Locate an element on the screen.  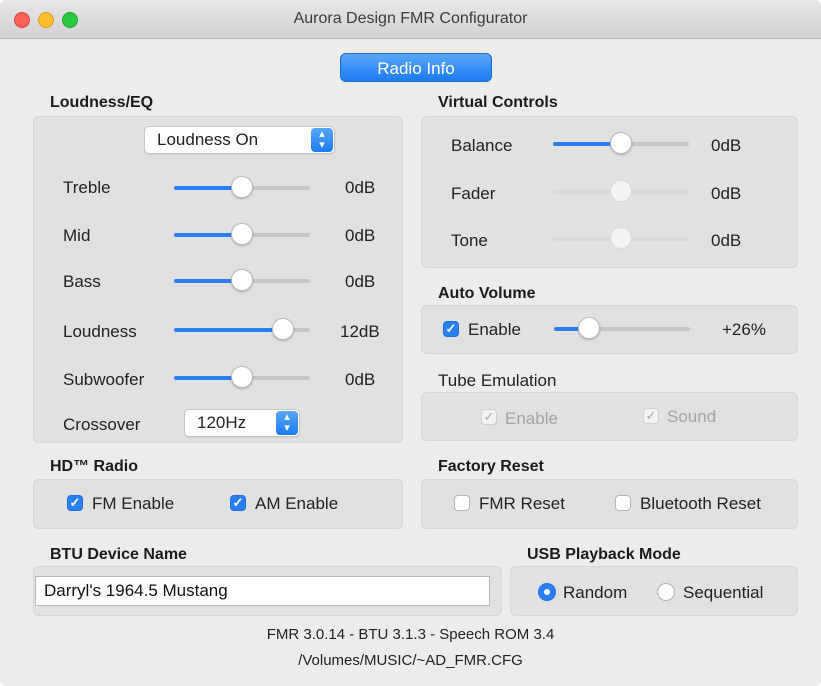
am-enable-checkbox: ✓ is located at coordinates (238, 503).